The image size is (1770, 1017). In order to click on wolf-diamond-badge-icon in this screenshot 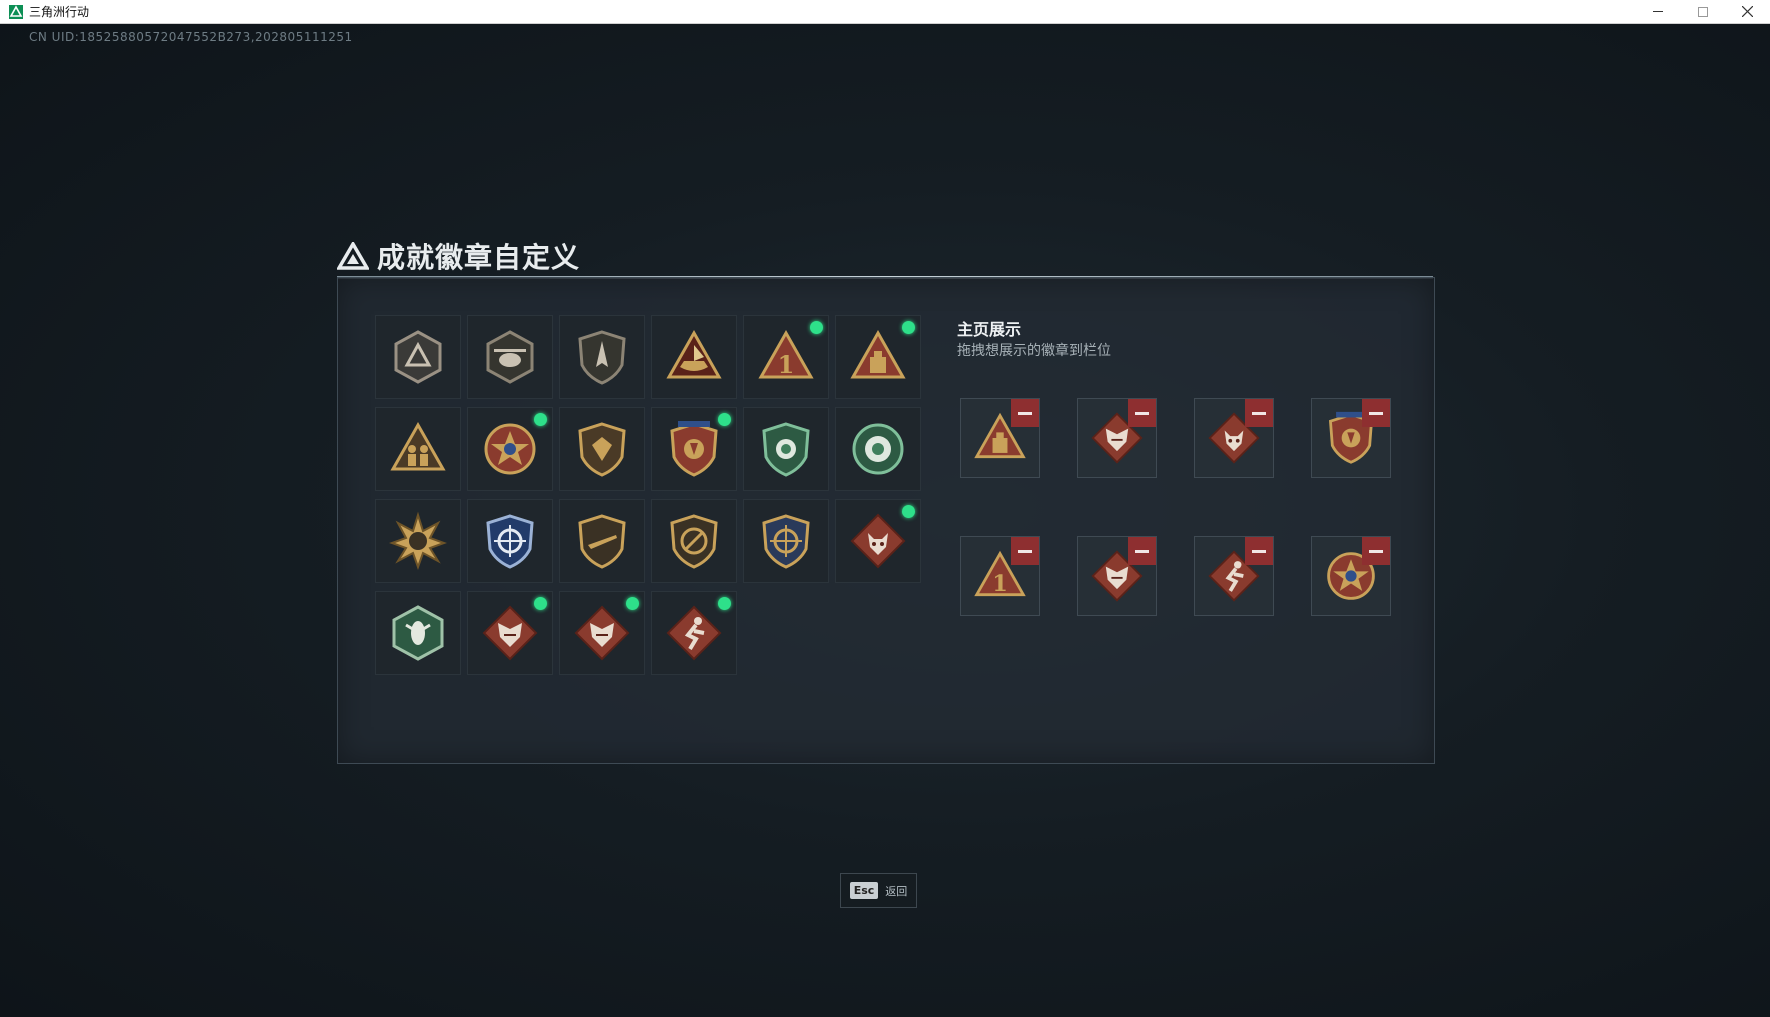, I will do `click(878, 541)`.